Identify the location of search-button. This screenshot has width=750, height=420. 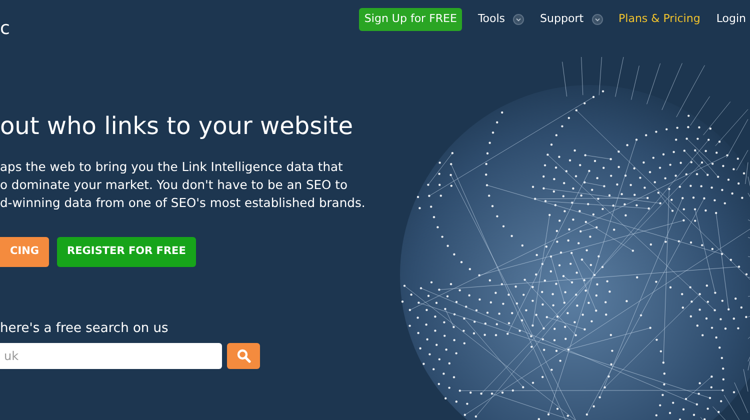
(243, 356).